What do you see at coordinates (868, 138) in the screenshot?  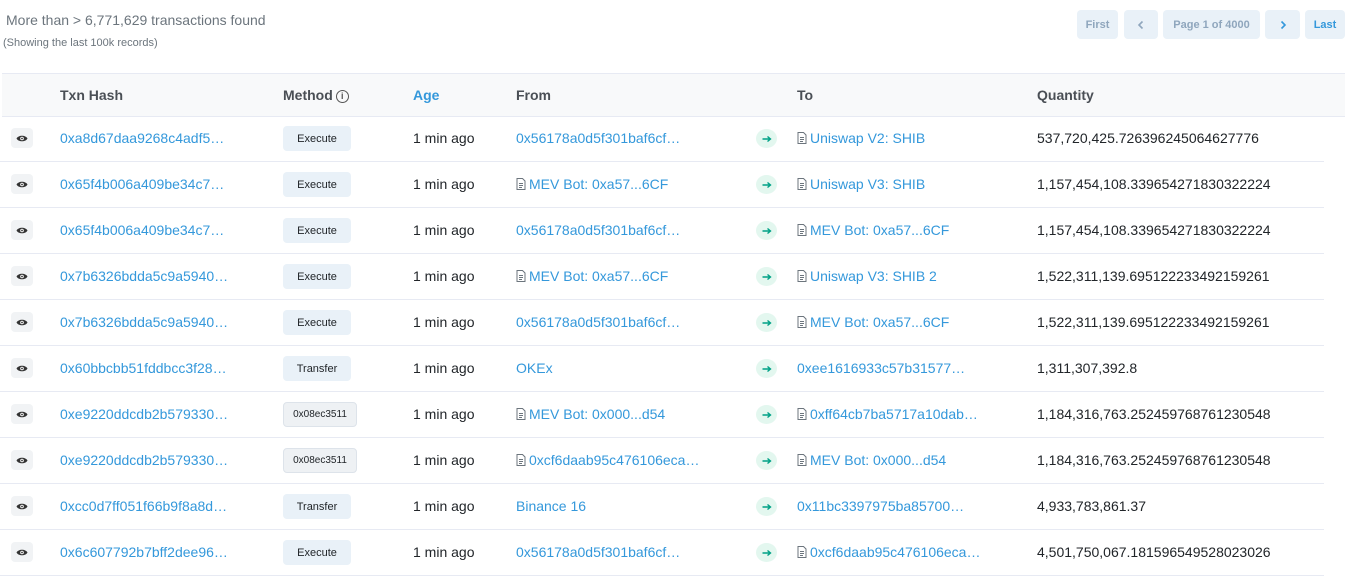 I see `to-address-label: Uniswap V2: SHIB` at bounding box center [868, 138].